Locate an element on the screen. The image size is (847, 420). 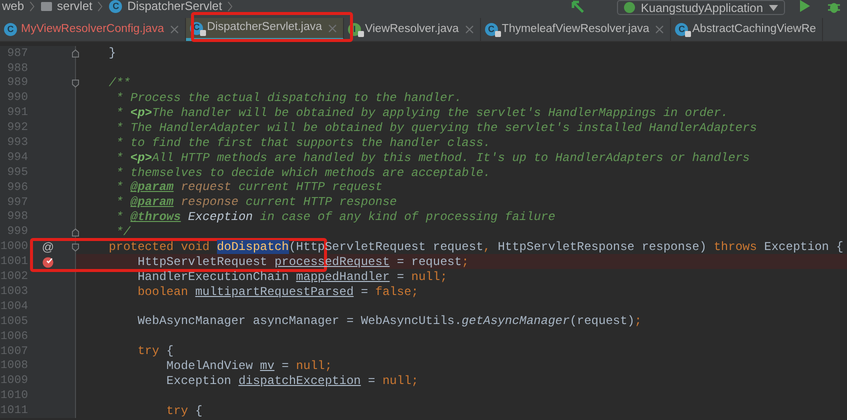
override-marker: @ is located at coordinates (48, 247).